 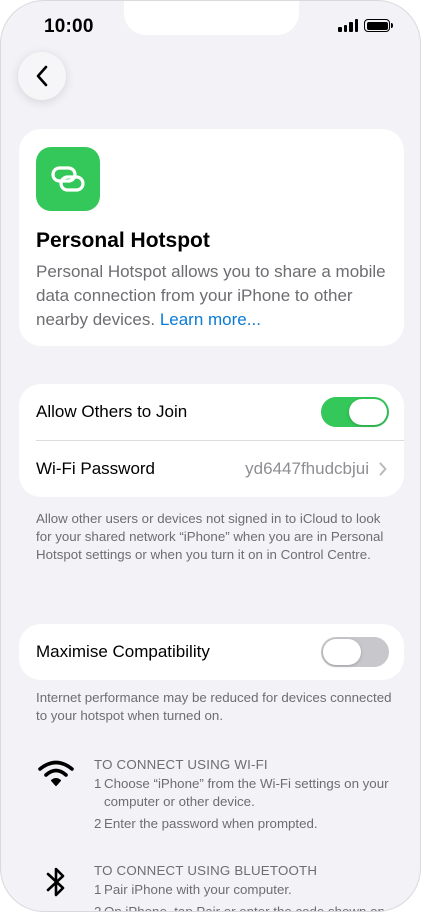 I want to click on compatibility-row: Maximise Compatibility, so click(x=212, y=652).